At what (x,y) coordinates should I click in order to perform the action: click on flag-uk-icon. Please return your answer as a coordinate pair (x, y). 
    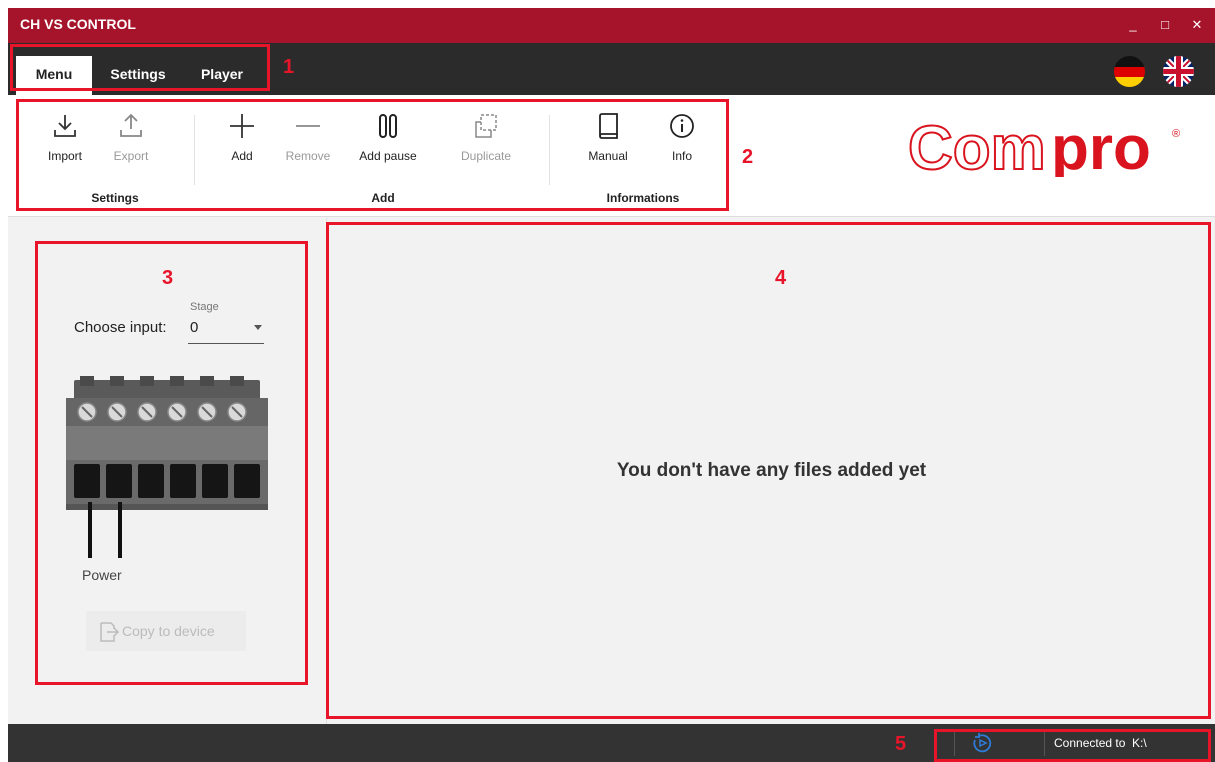
    Looking at the image, I should click on (1178, 71).